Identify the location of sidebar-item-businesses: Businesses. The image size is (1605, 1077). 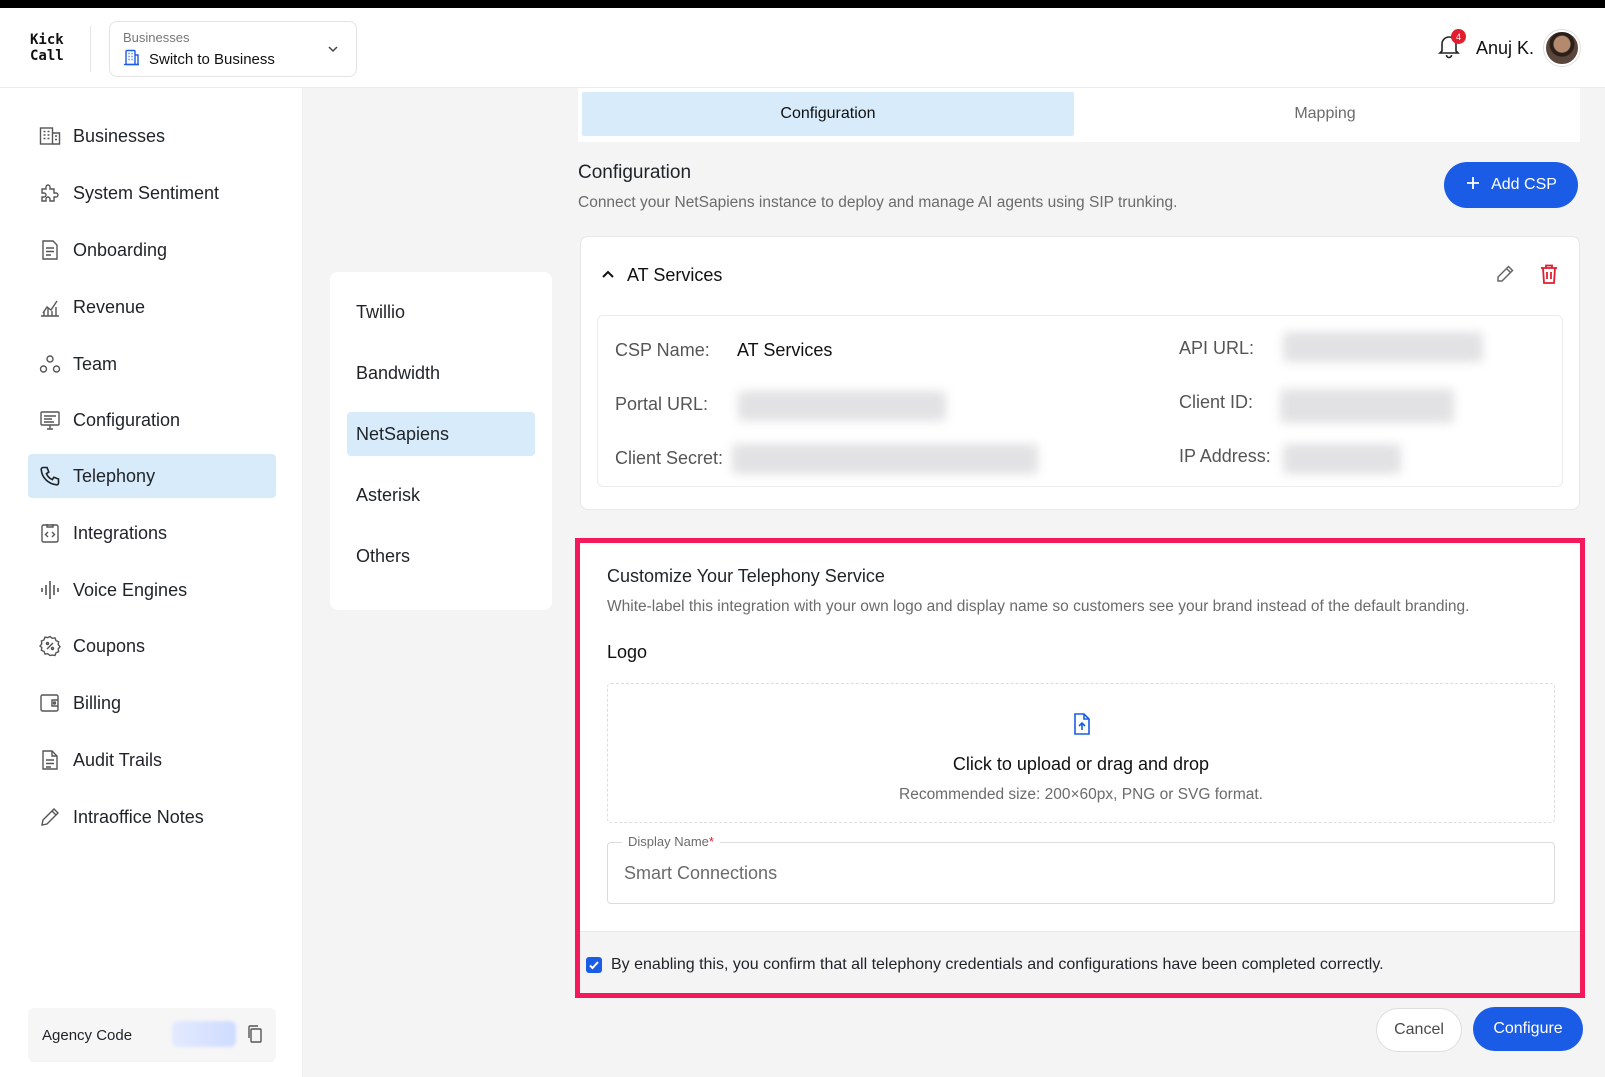
(152, 136).